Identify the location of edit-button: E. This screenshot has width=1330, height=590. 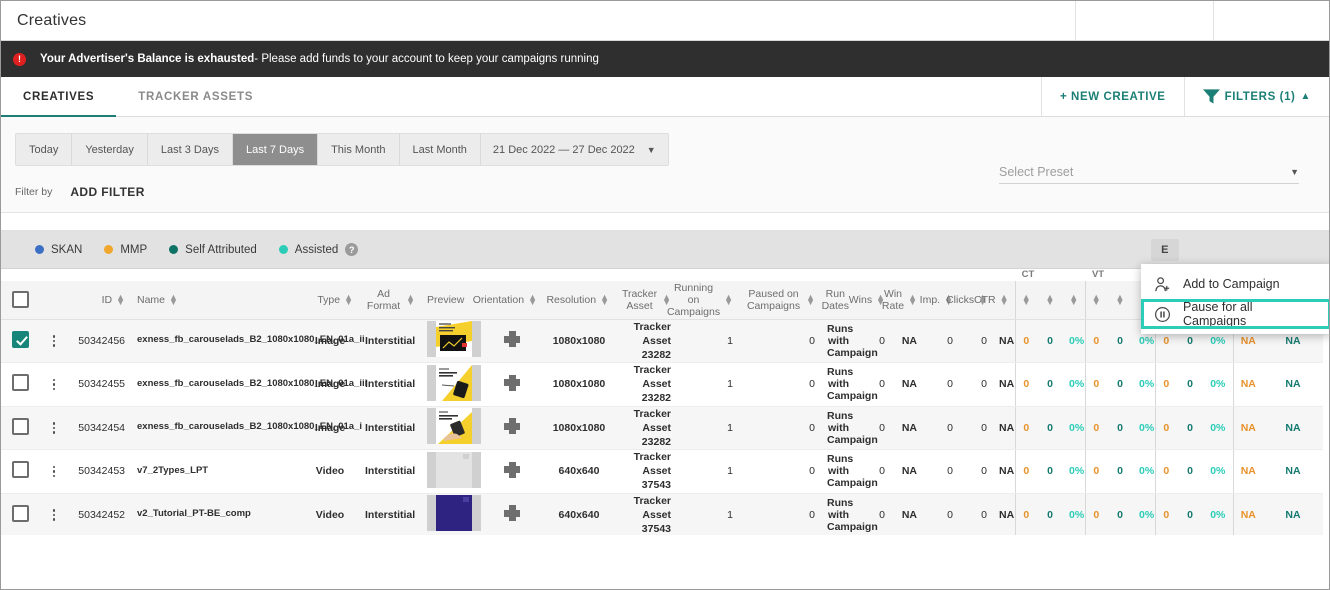
(1165, 250).